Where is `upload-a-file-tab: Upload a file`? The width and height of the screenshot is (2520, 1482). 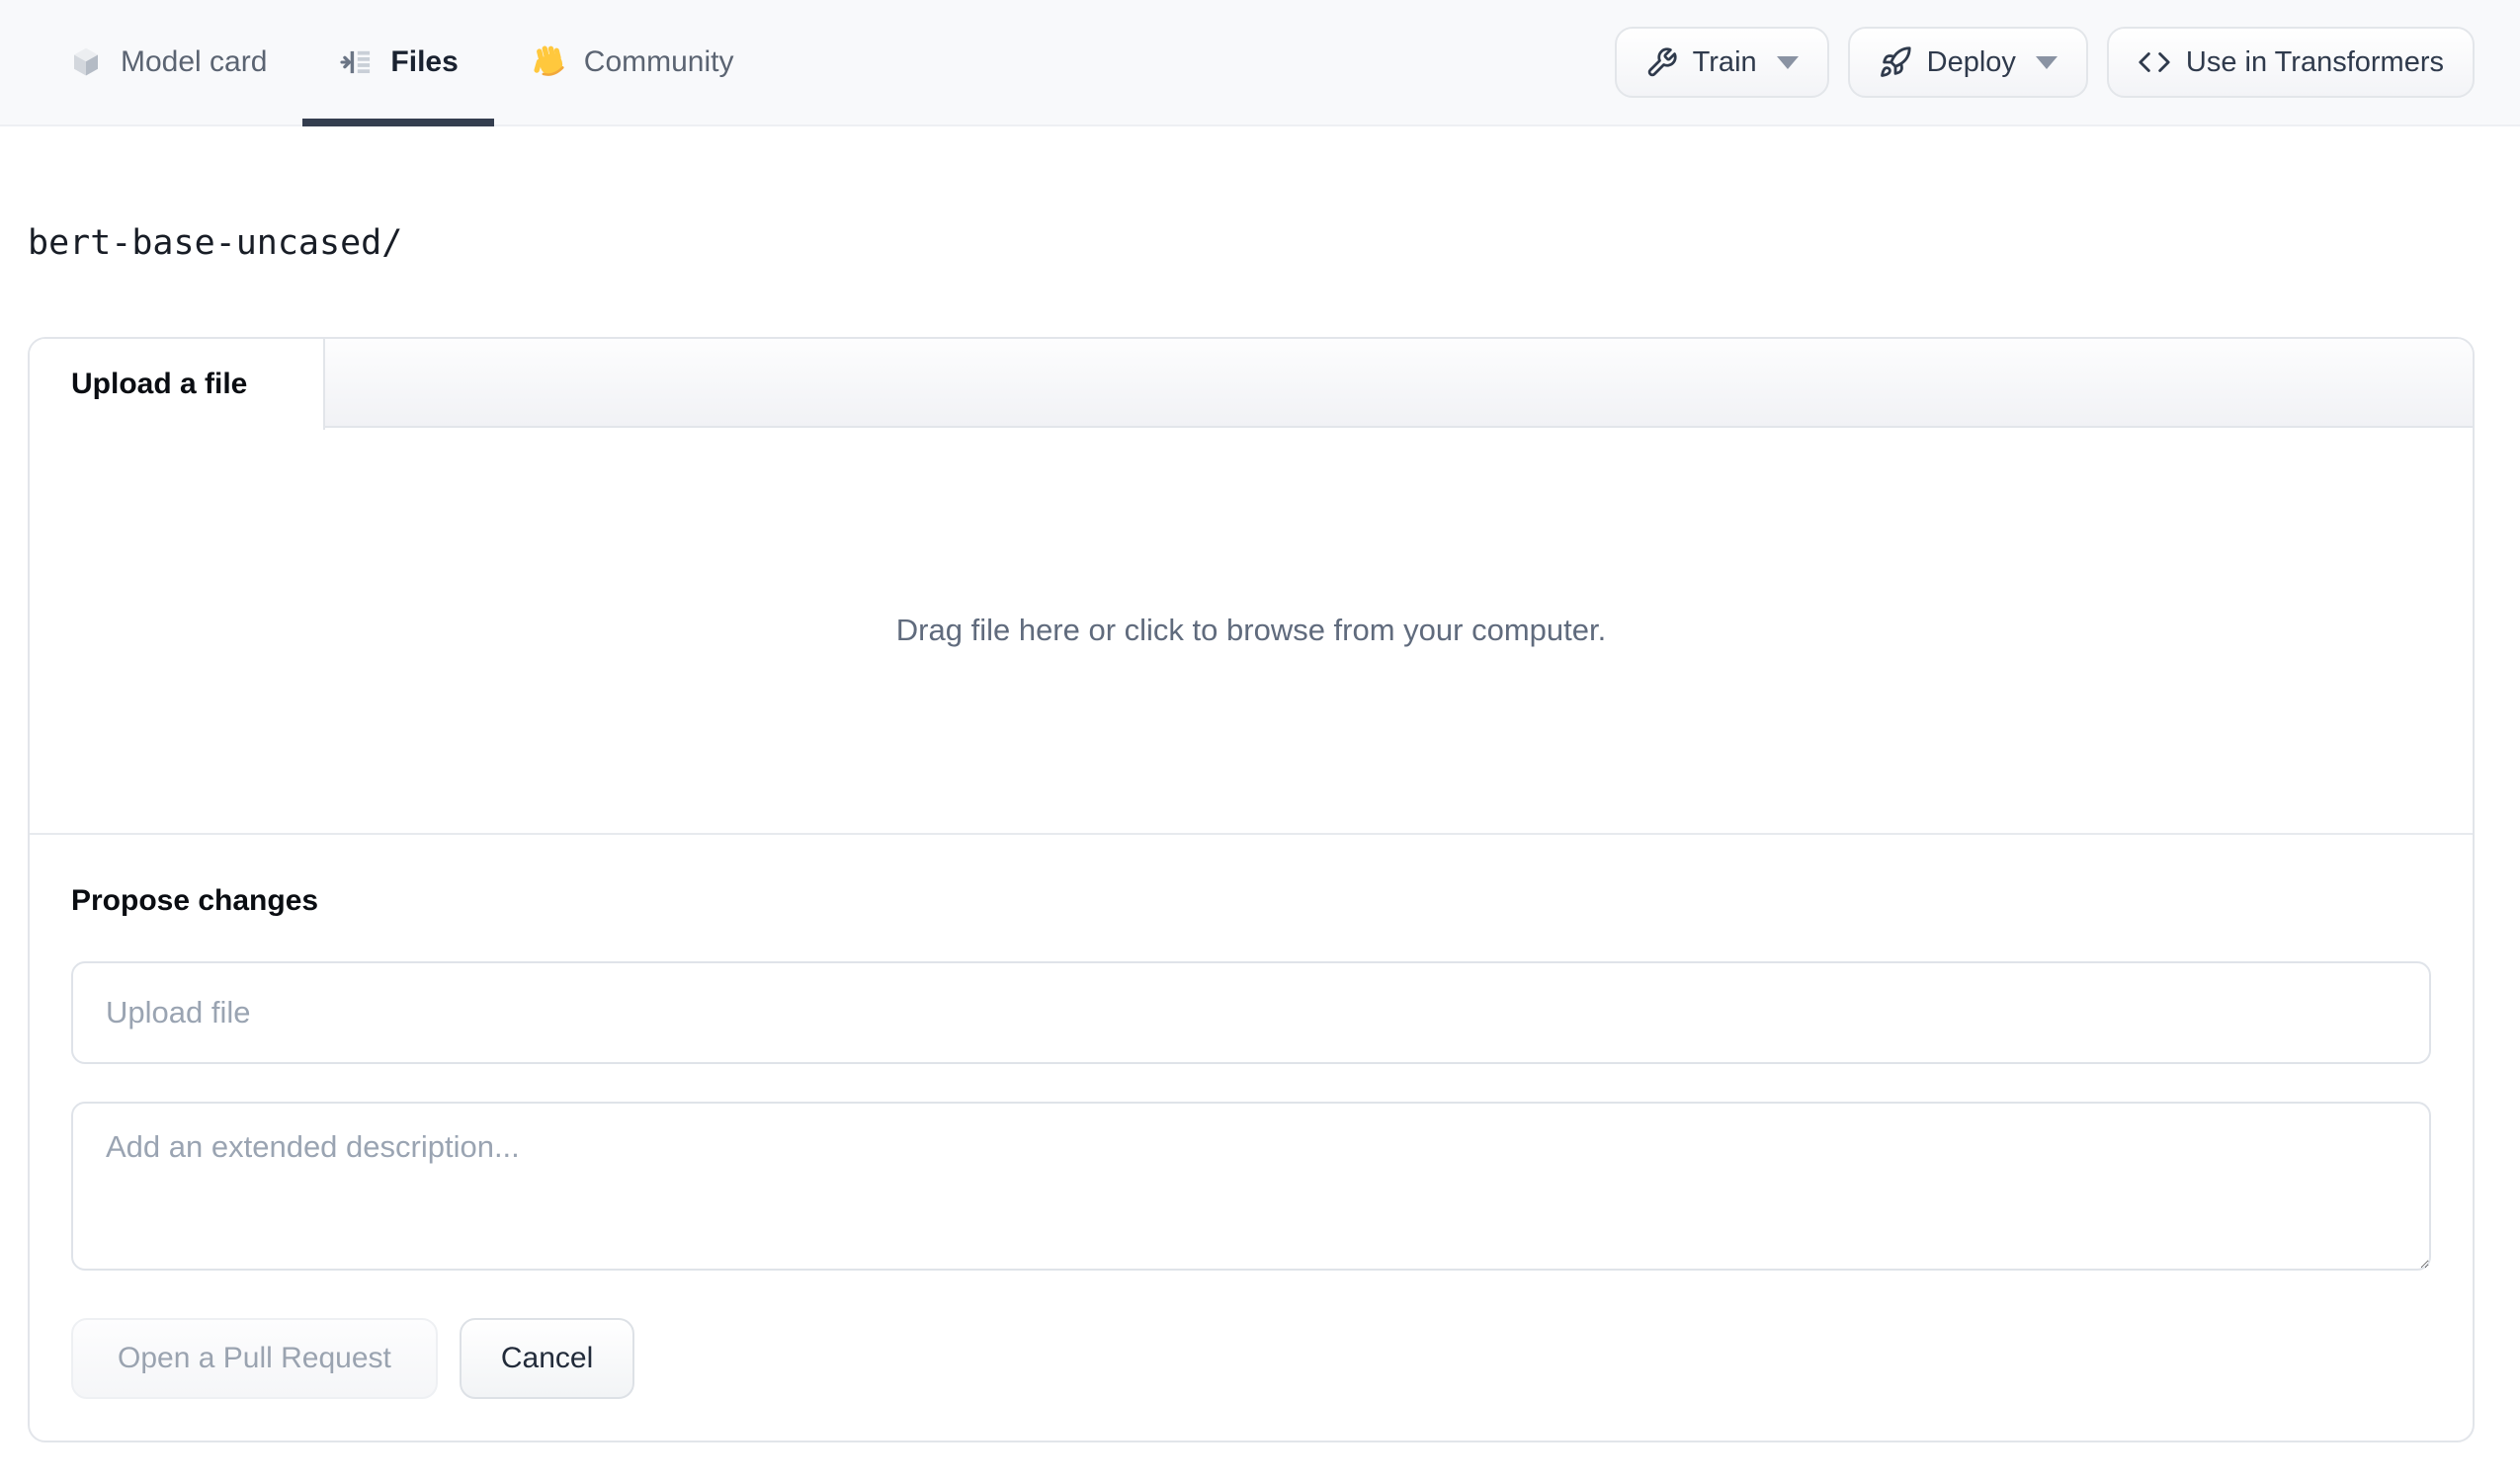 upload-a-file-tab: Upload a file is located at coordinates (177, 384).